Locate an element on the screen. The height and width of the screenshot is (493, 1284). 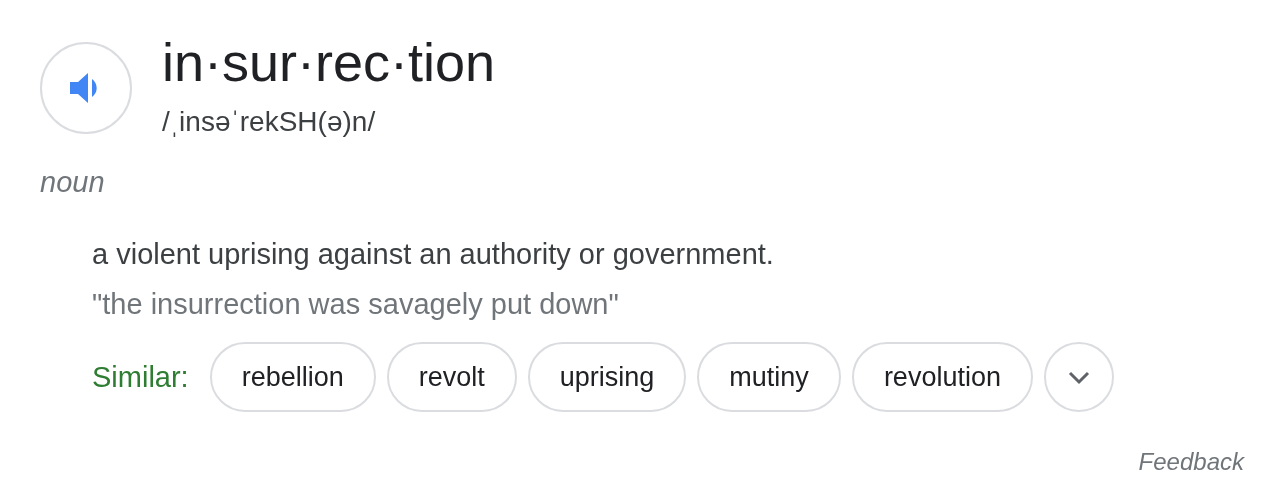
chevron-down-icon is located at coordinates (1078, 377).